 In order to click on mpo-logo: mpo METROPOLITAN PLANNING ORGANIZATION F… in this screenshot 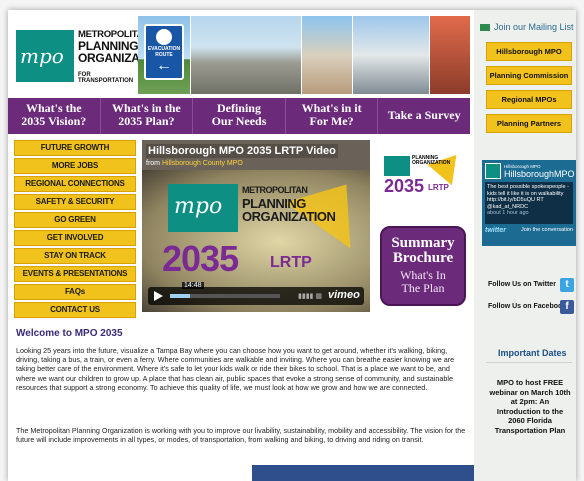, I will do `click(91, 54)`.